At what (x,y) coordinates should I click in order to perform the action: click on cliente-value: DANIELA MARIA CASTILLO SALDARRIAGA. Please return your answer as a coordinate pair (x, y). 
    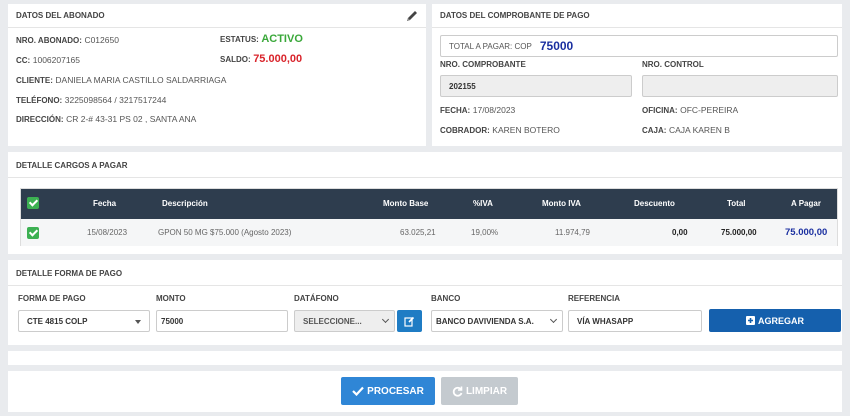
    Looking at the image, I should click on (141, 80).